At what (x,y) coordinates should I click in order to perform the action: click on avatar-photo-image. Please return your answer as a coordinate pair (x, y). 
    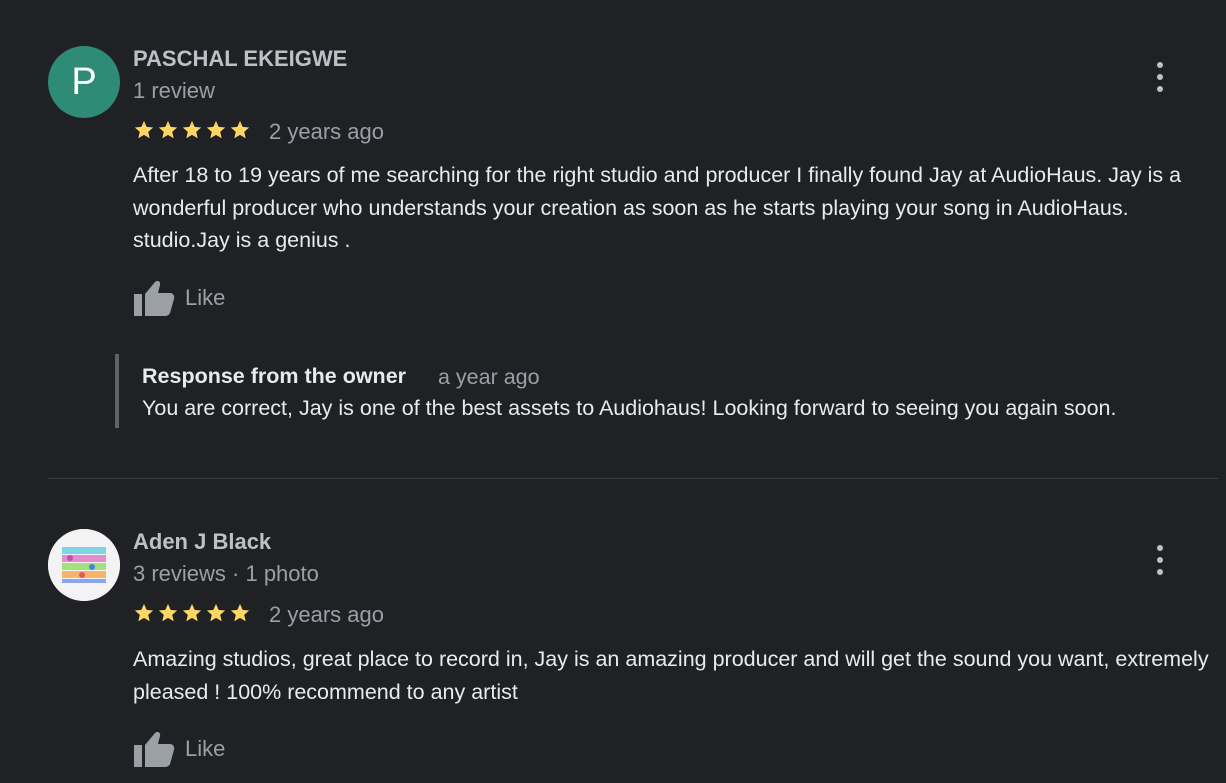
    Looking at the image, I should click on (84, 565).